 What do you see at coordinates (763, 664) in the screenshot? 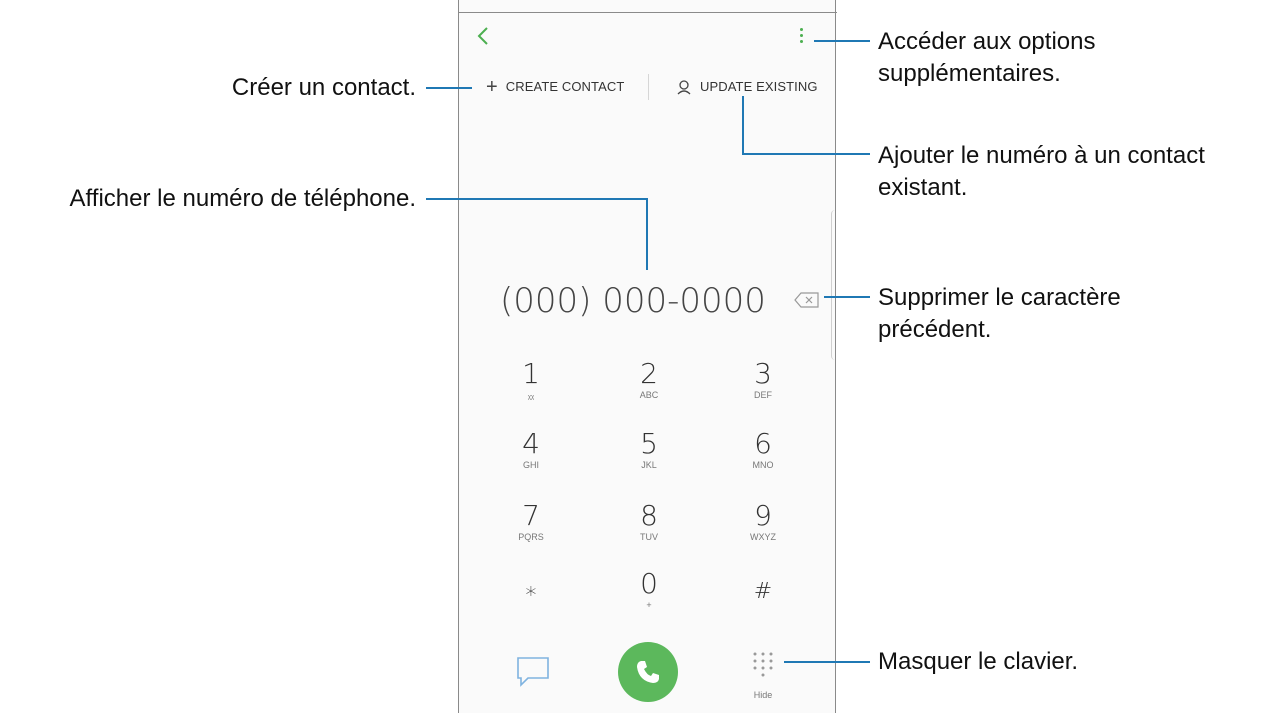
I see `keypad-icon` at bounding box center [763, 664].